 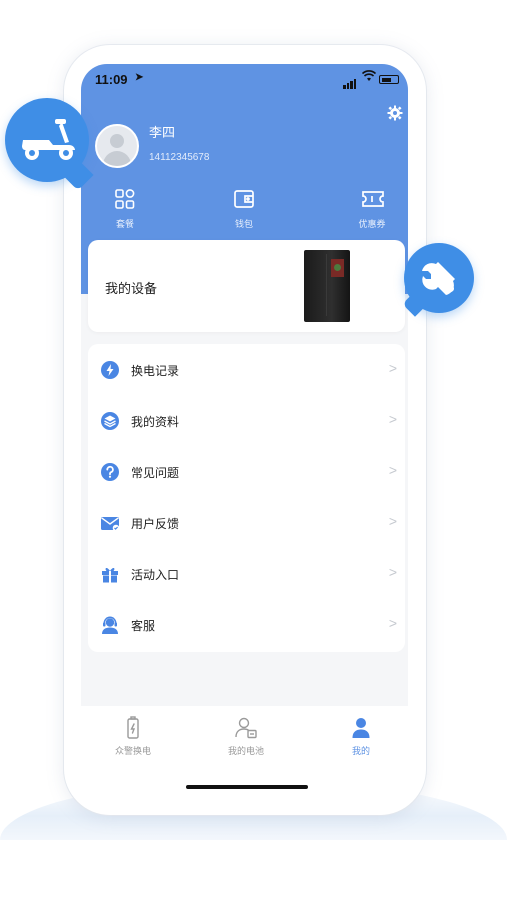 I want to click on quick-action-package: 套餐, so click(x=125, y=209).